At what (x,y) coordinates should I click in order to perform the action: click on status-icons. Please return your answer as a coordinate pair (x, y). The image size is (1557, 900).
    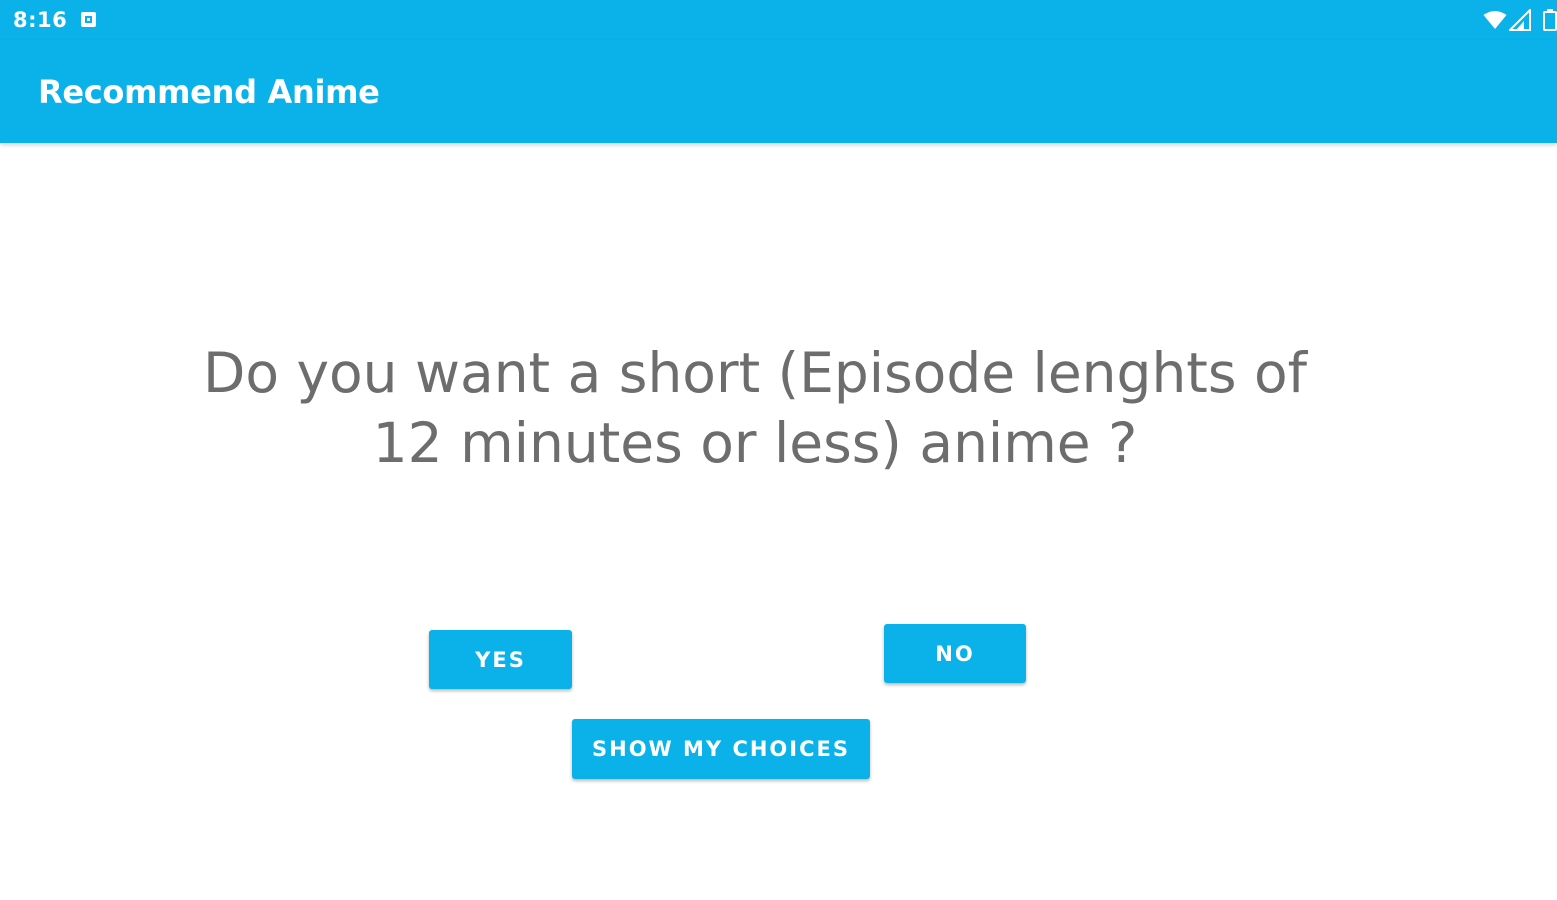
    Looking at the image, I should click on (1517, 20).